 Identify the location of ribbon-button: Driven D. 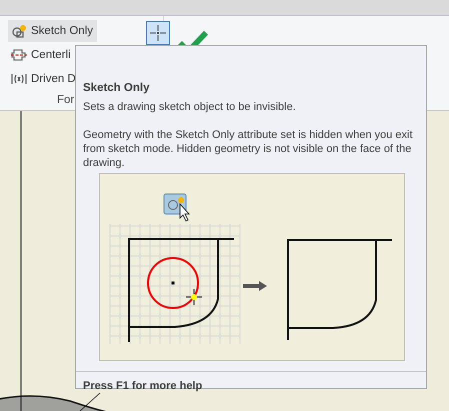
(42, 79).